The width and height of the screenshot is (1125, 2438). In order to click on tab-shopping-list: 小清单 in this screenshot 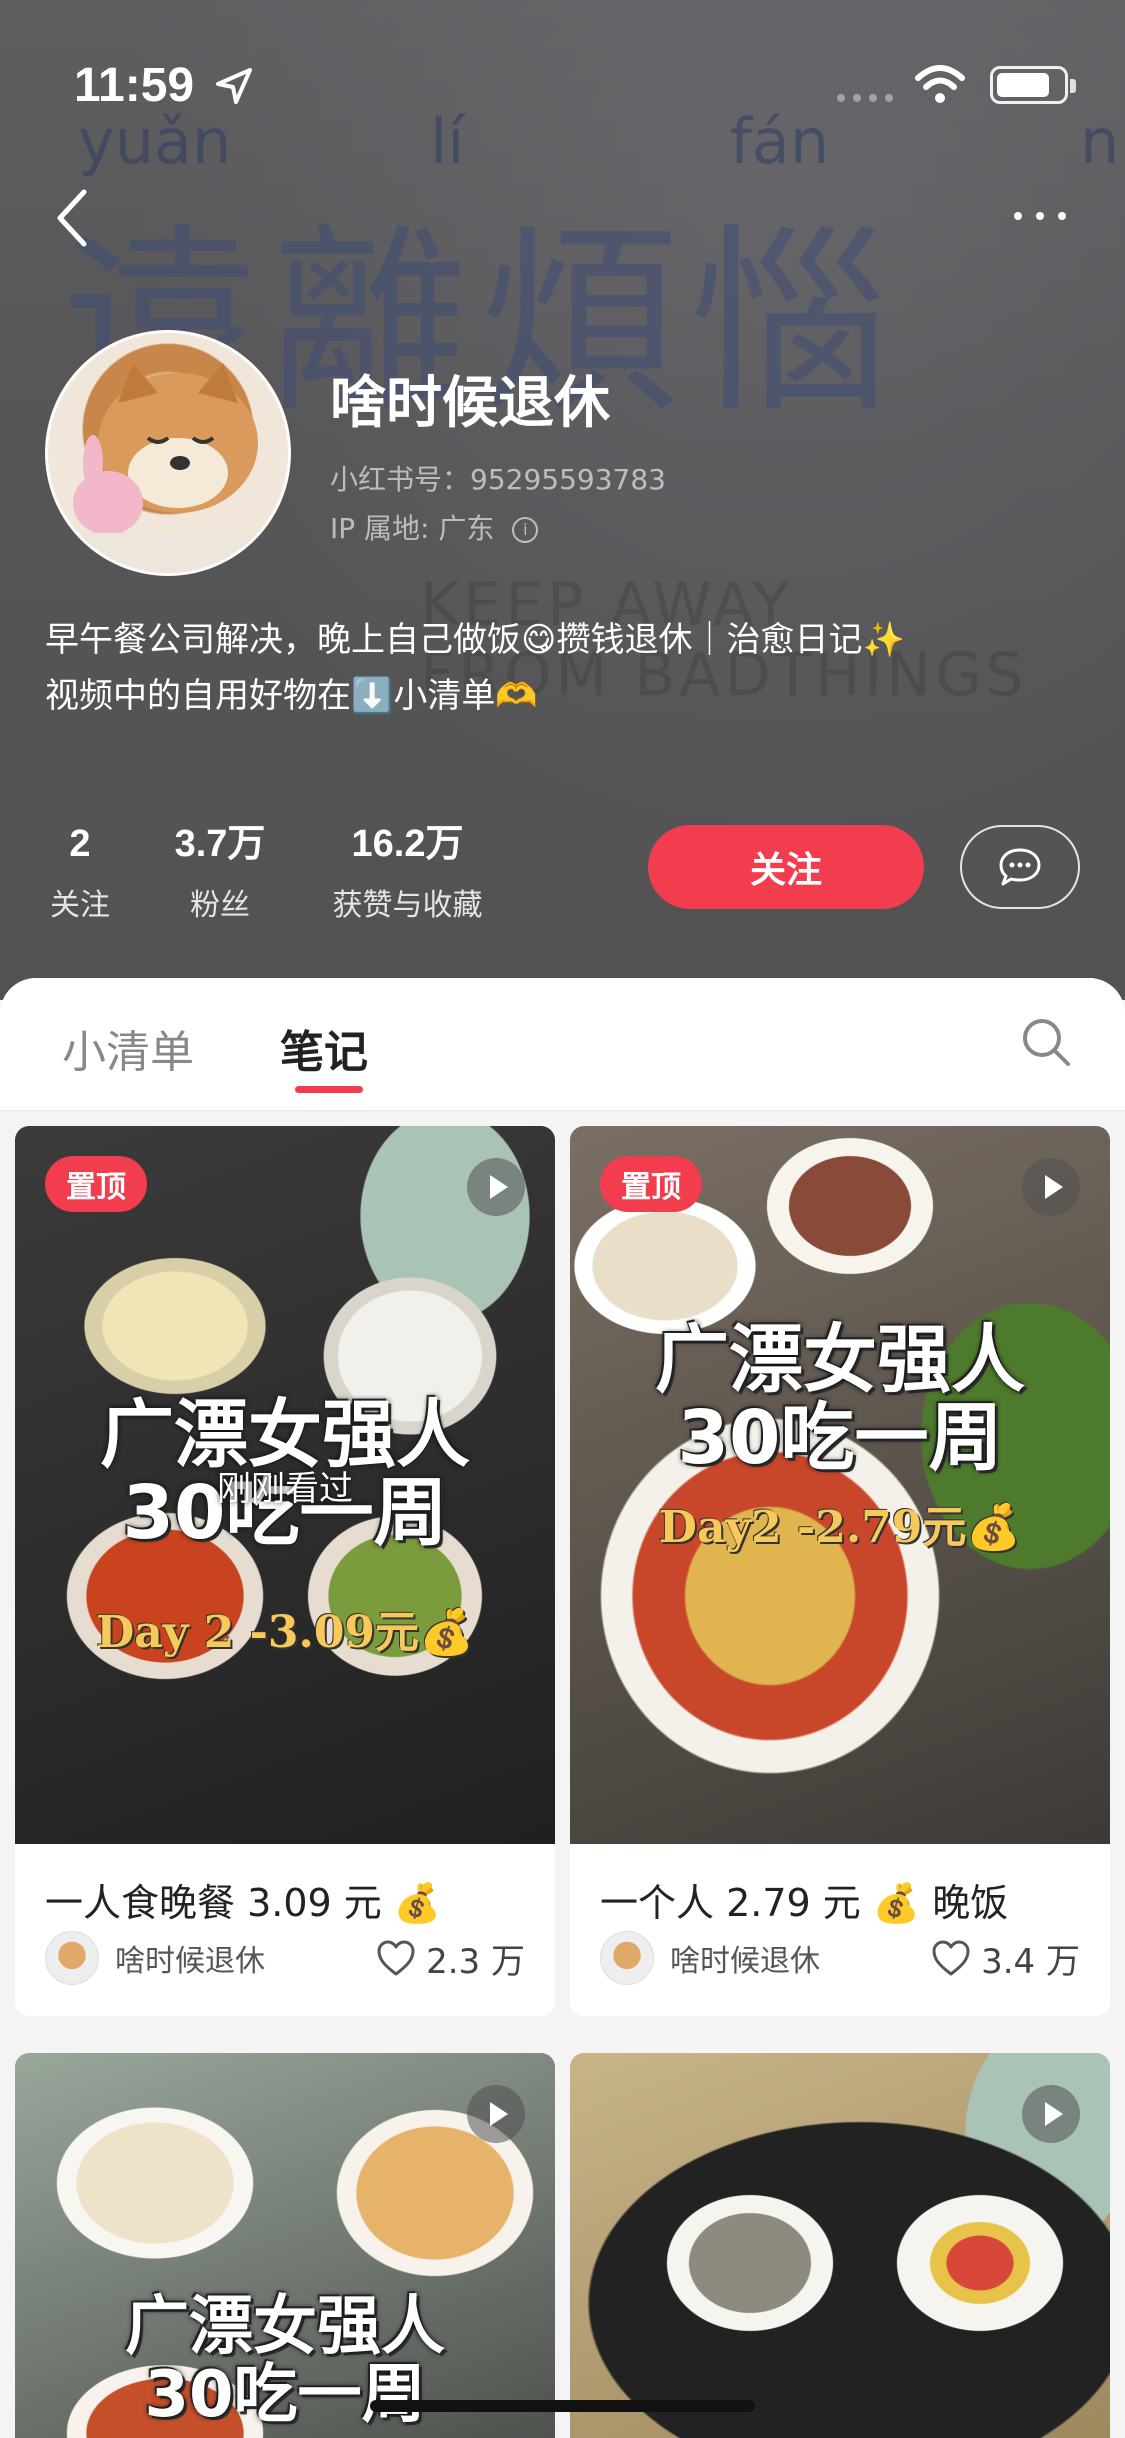, I will do `click(128, 1048)`.